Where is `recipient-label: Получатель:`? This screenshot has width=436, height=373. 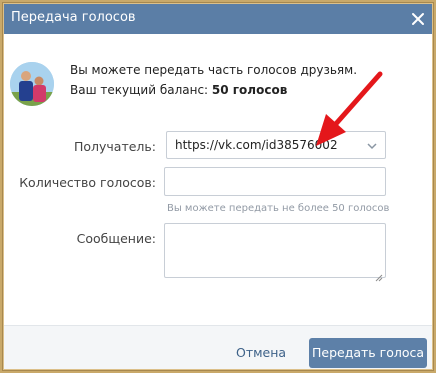 recipient-label: Получатель: is located at coordinates (114, 146).